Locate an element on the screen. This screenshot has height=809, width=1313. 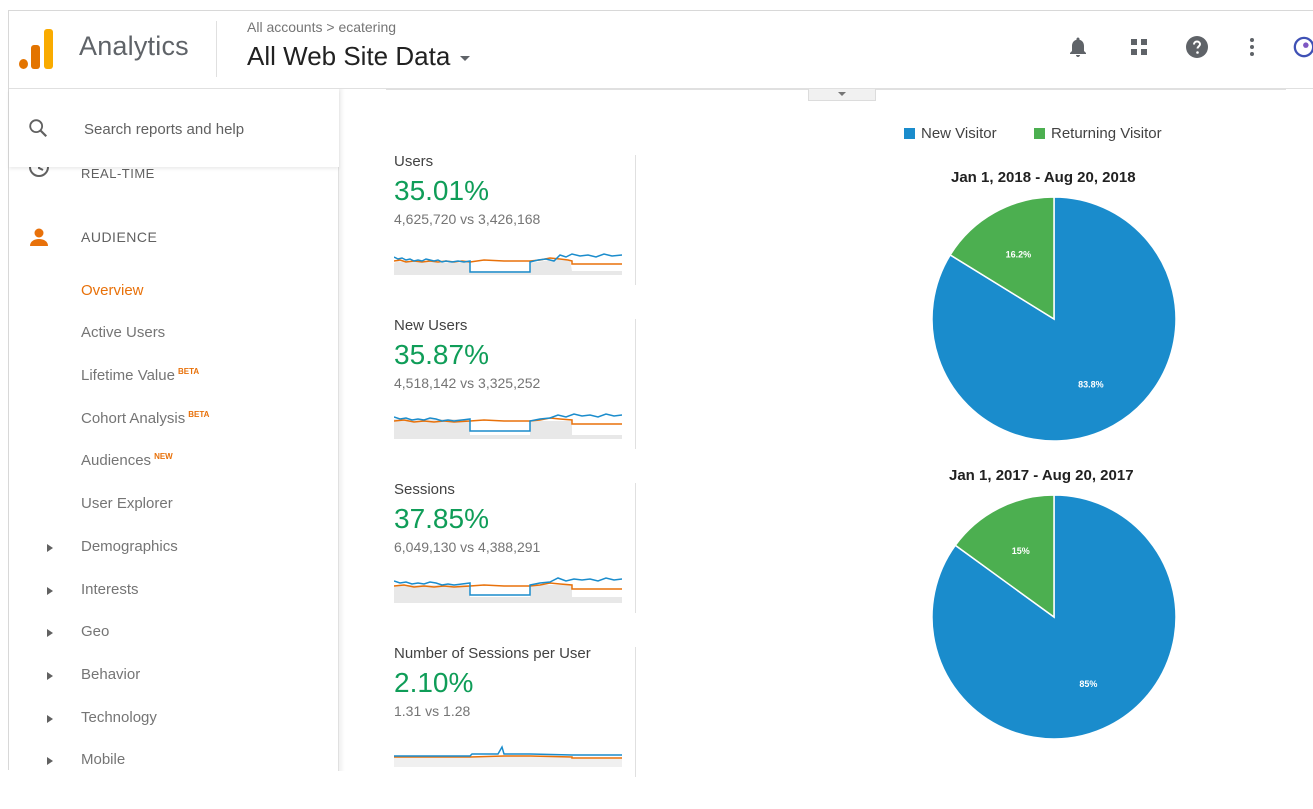
sidebar-item-interests: Interests is located at coordinates (110, 589).